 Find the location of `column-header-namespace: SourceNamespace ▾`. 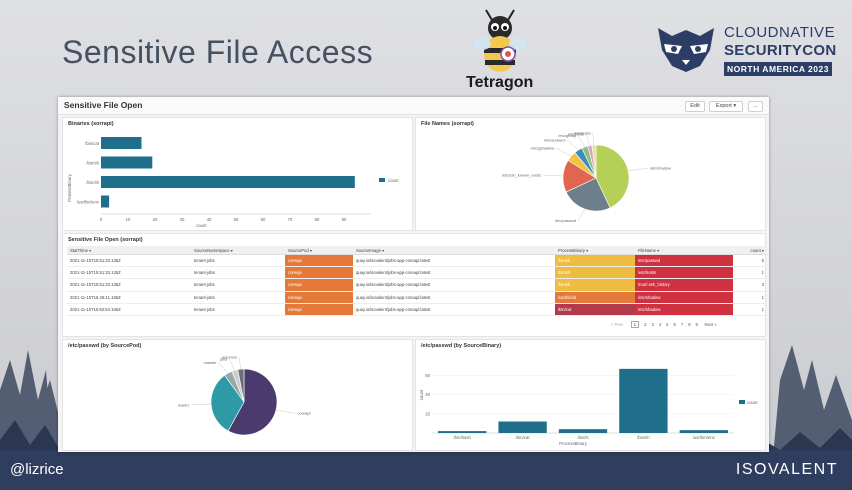

column-header-namespace: SourceNamespace ▾ is located at coordinates (238, 250).